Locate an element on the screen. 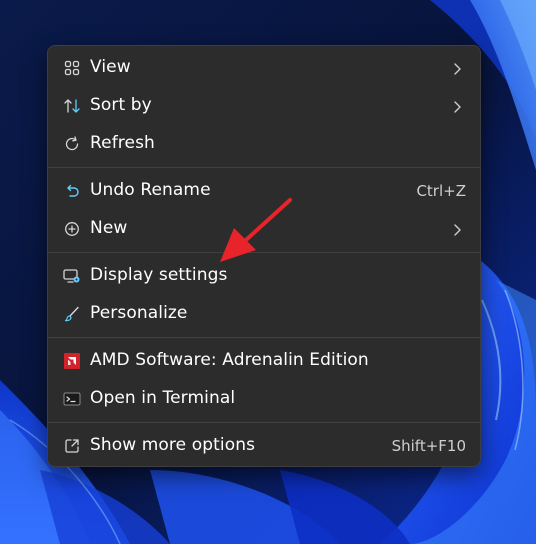  sort-arrows-icon is located at coordinates (72, 106).